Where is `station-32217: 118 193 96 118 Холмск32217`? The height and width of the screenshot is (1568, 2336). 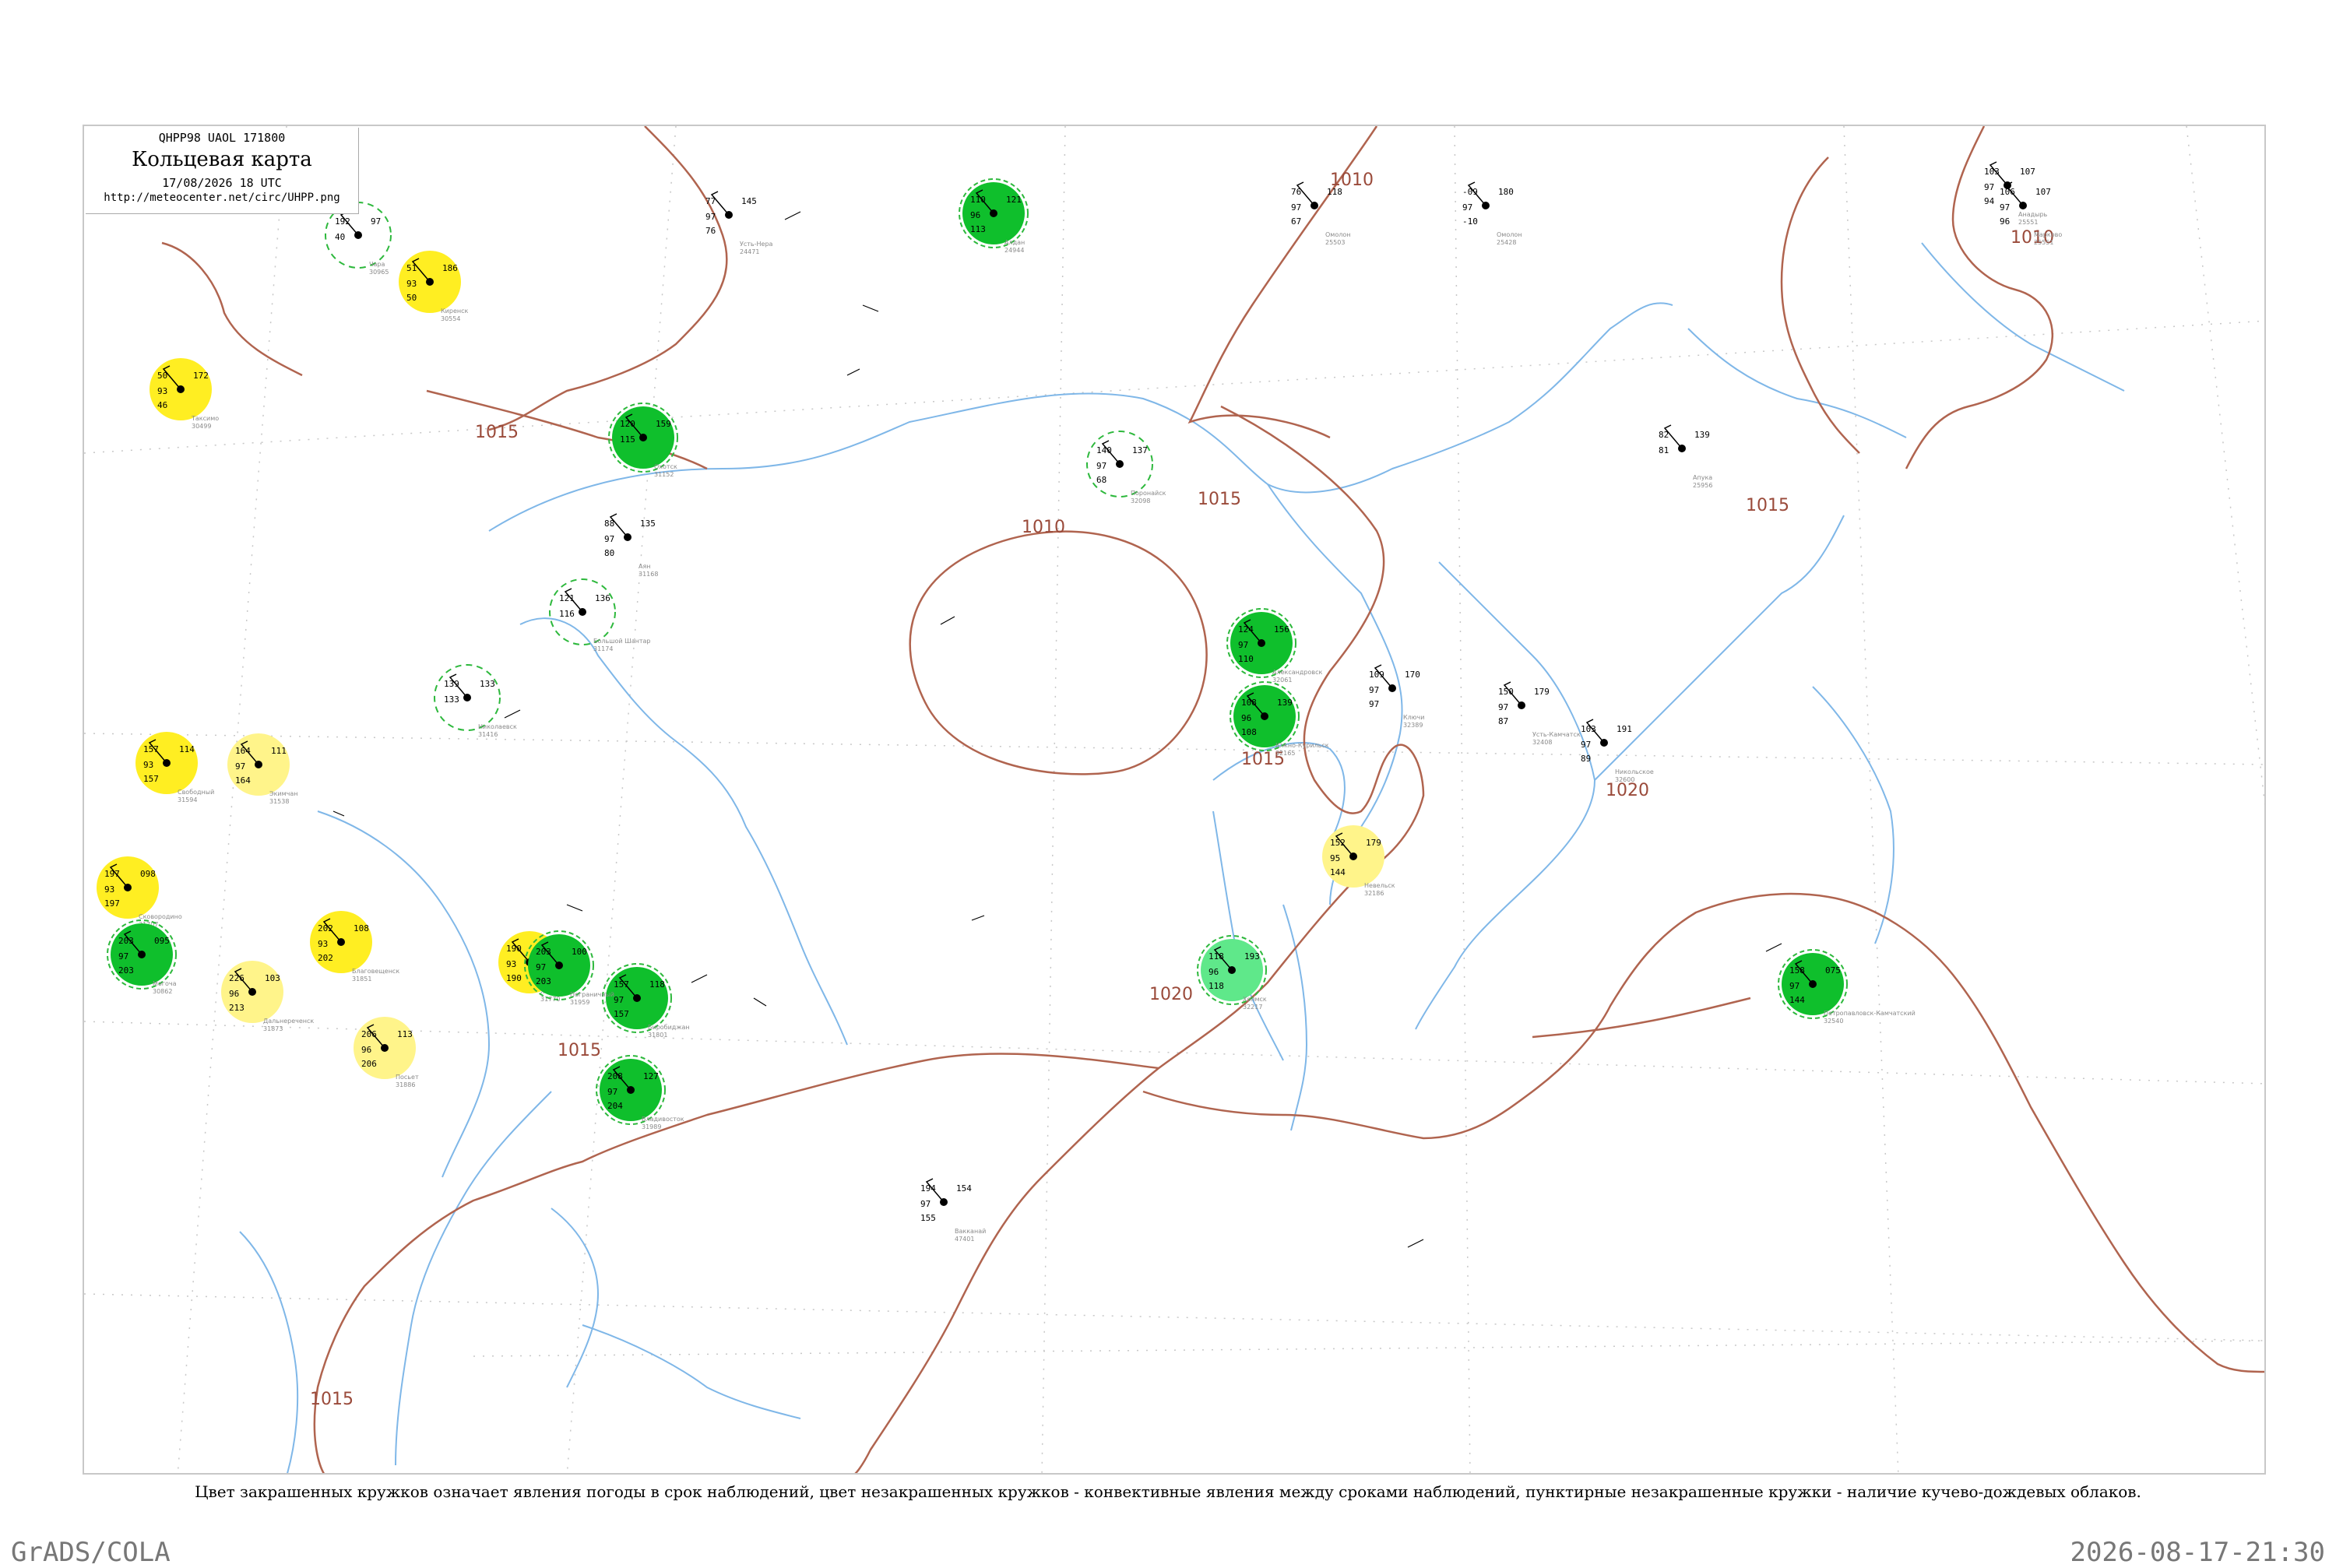 station-32217: 118 193 96 118 Холмск32217 is located at coordinates (1232, 973).